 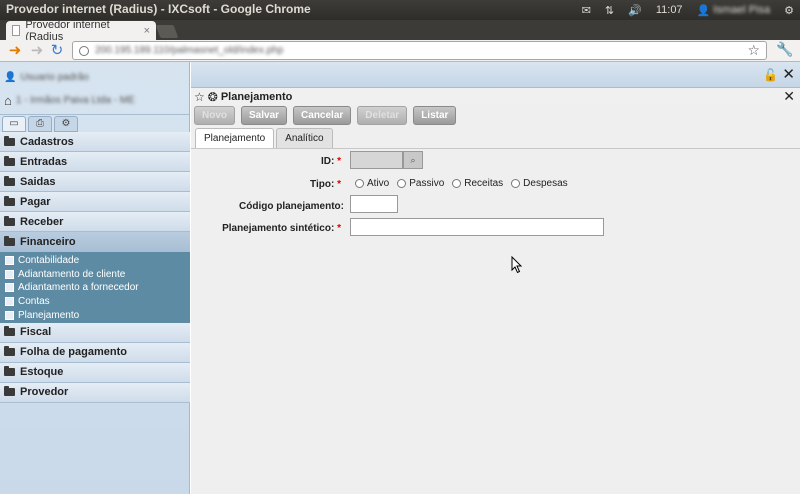 I want to click on codigo-planejamento-field, so click(x=374, y=204).